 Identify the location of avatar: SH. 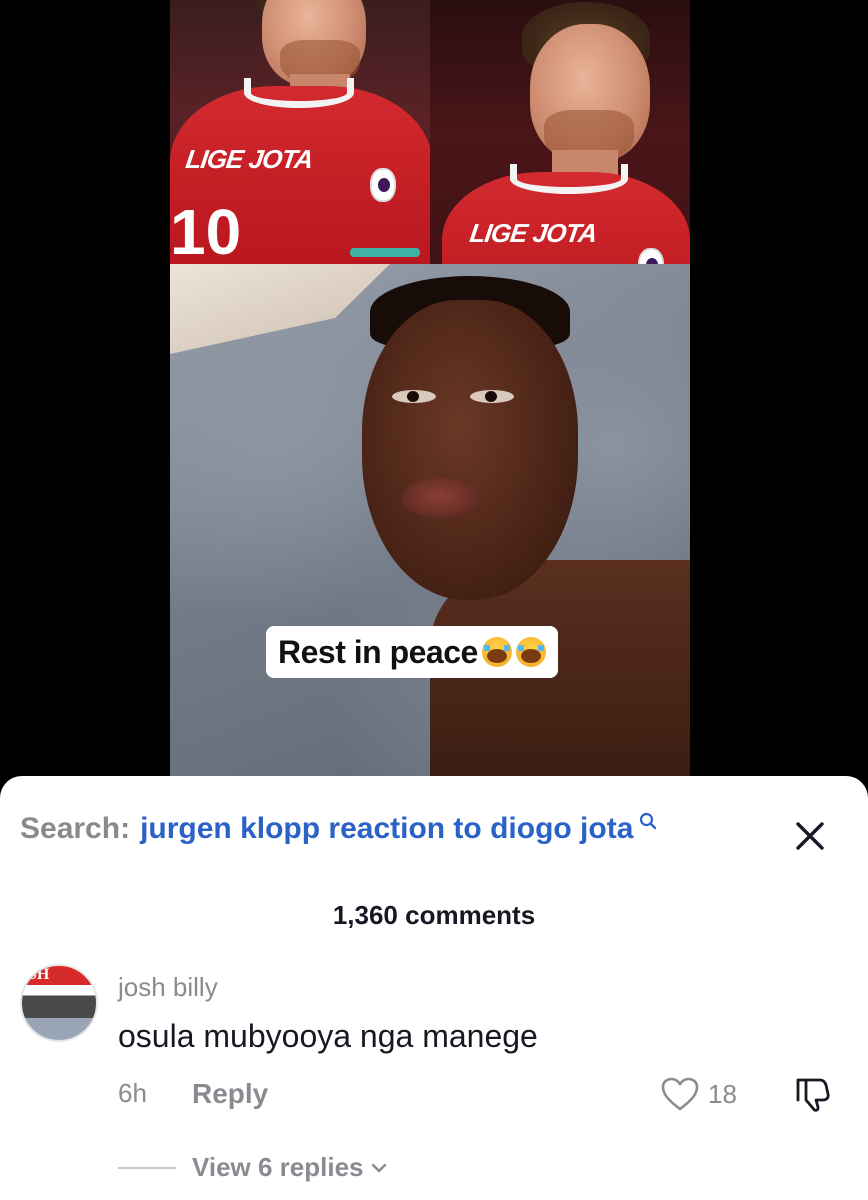
(59, 1003).